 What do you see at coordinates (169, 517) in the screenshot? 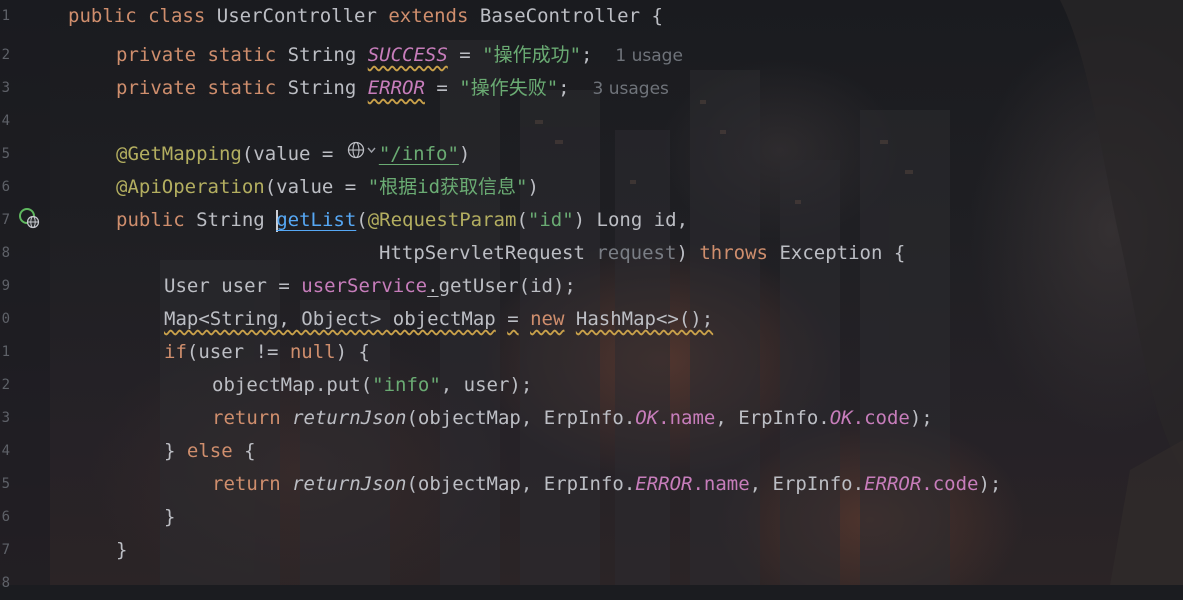
I see `code-line-16: }` at bounding box center [169, 517].